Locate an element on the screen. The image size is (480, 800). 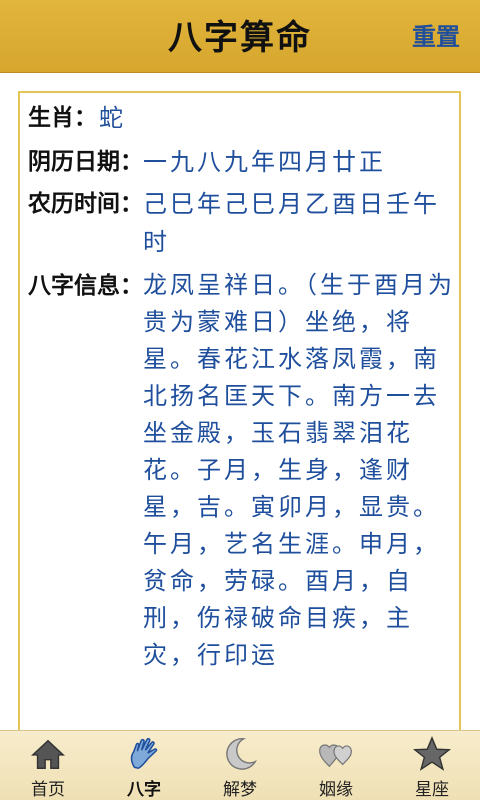
app-header: 八字算命 重置 is located at coordinates (240, 36).